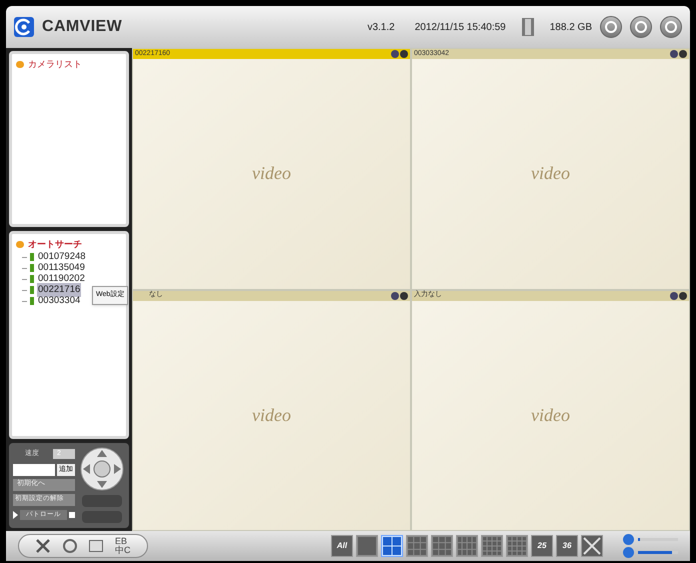 Image resolution: width=696 pixels, height=563 pixels. What do you see at coordinates (567, 546) in the screenshot?
I see `layout-button: 36` at bounding box center [567, 546].